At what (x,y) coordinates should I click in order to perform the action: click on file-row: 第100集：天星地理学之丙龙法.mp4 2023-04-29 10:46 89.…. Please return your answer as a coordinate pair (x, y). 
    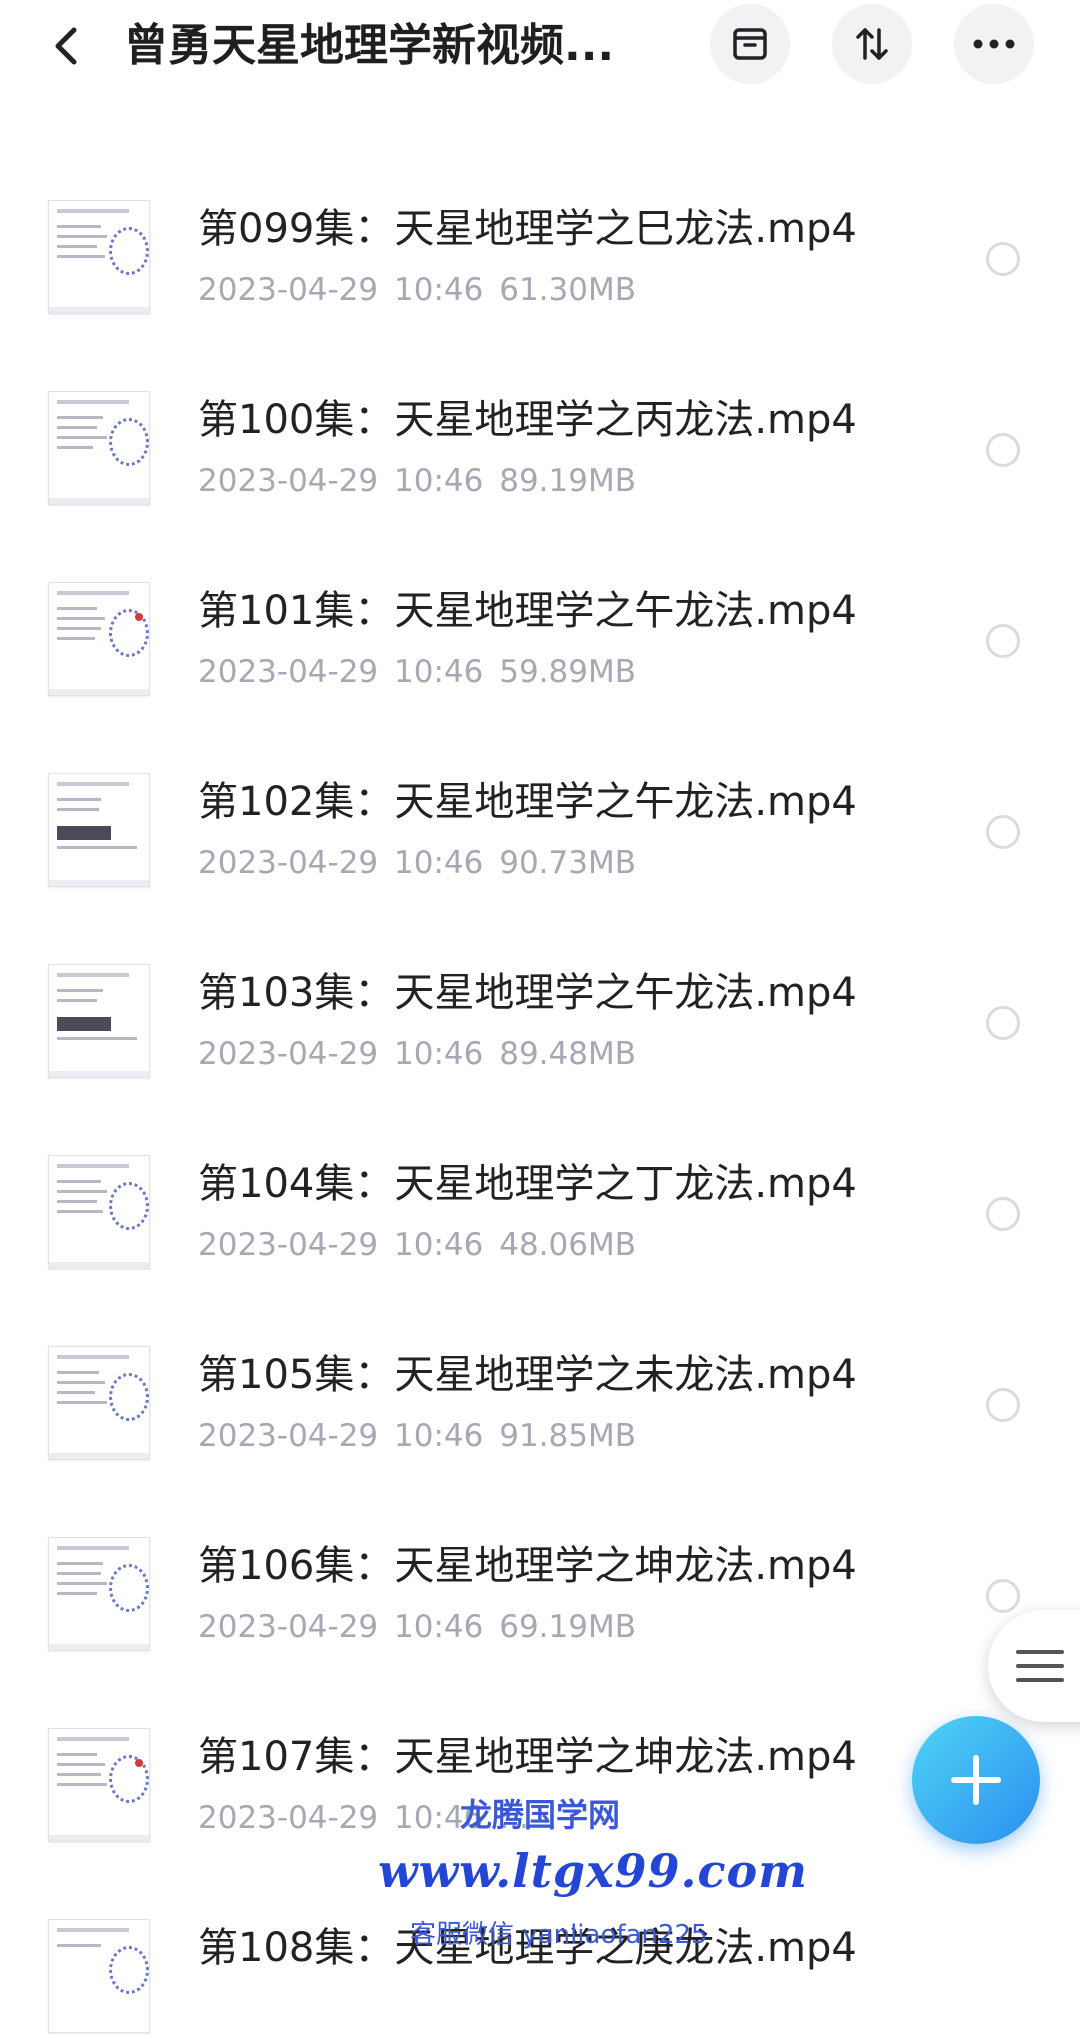
    Looking at the image, I should click on (540, 426).